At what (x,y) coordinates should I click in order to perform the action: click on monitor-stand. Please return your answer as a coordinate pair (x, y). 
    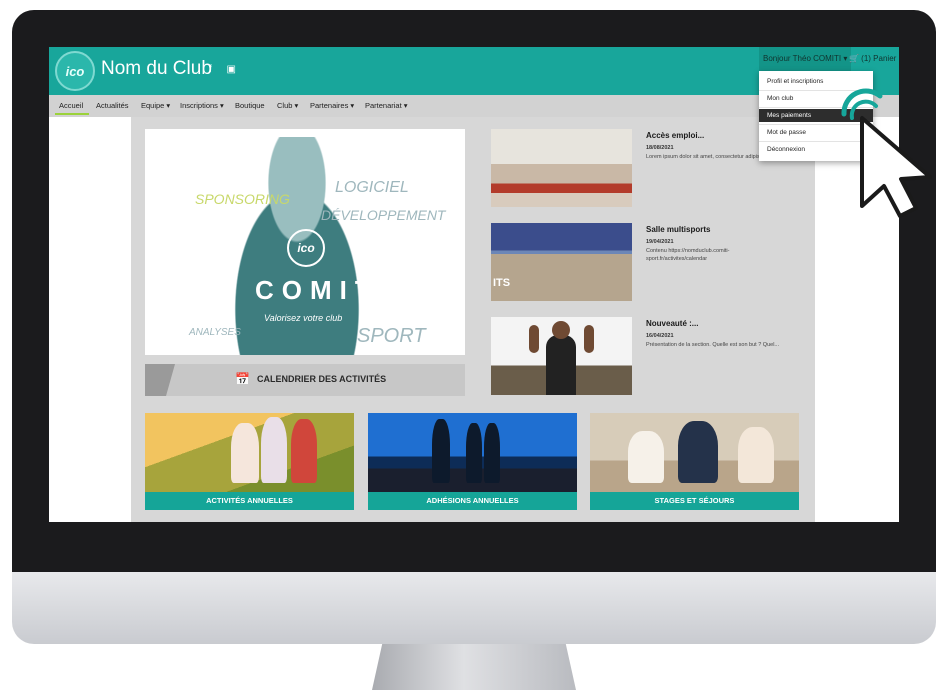
    Looking at the image, I should click on (474, 667).